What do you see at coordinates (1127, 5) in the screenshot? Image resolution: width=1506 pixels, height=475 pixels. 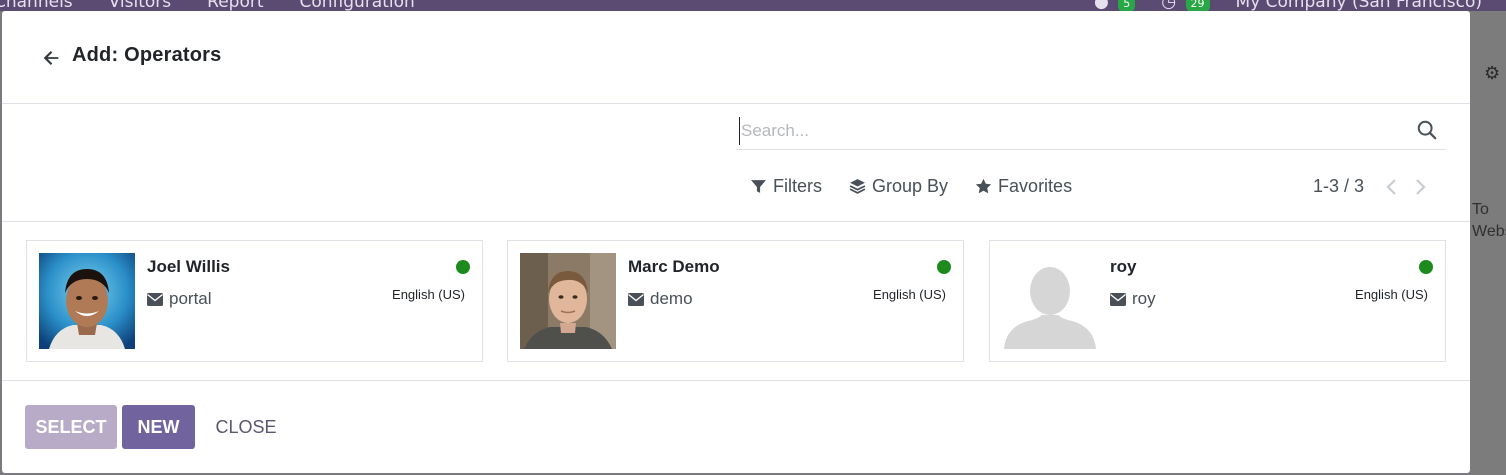 I see `chat-count-badge: 5` at bounding box center [1127, 5].